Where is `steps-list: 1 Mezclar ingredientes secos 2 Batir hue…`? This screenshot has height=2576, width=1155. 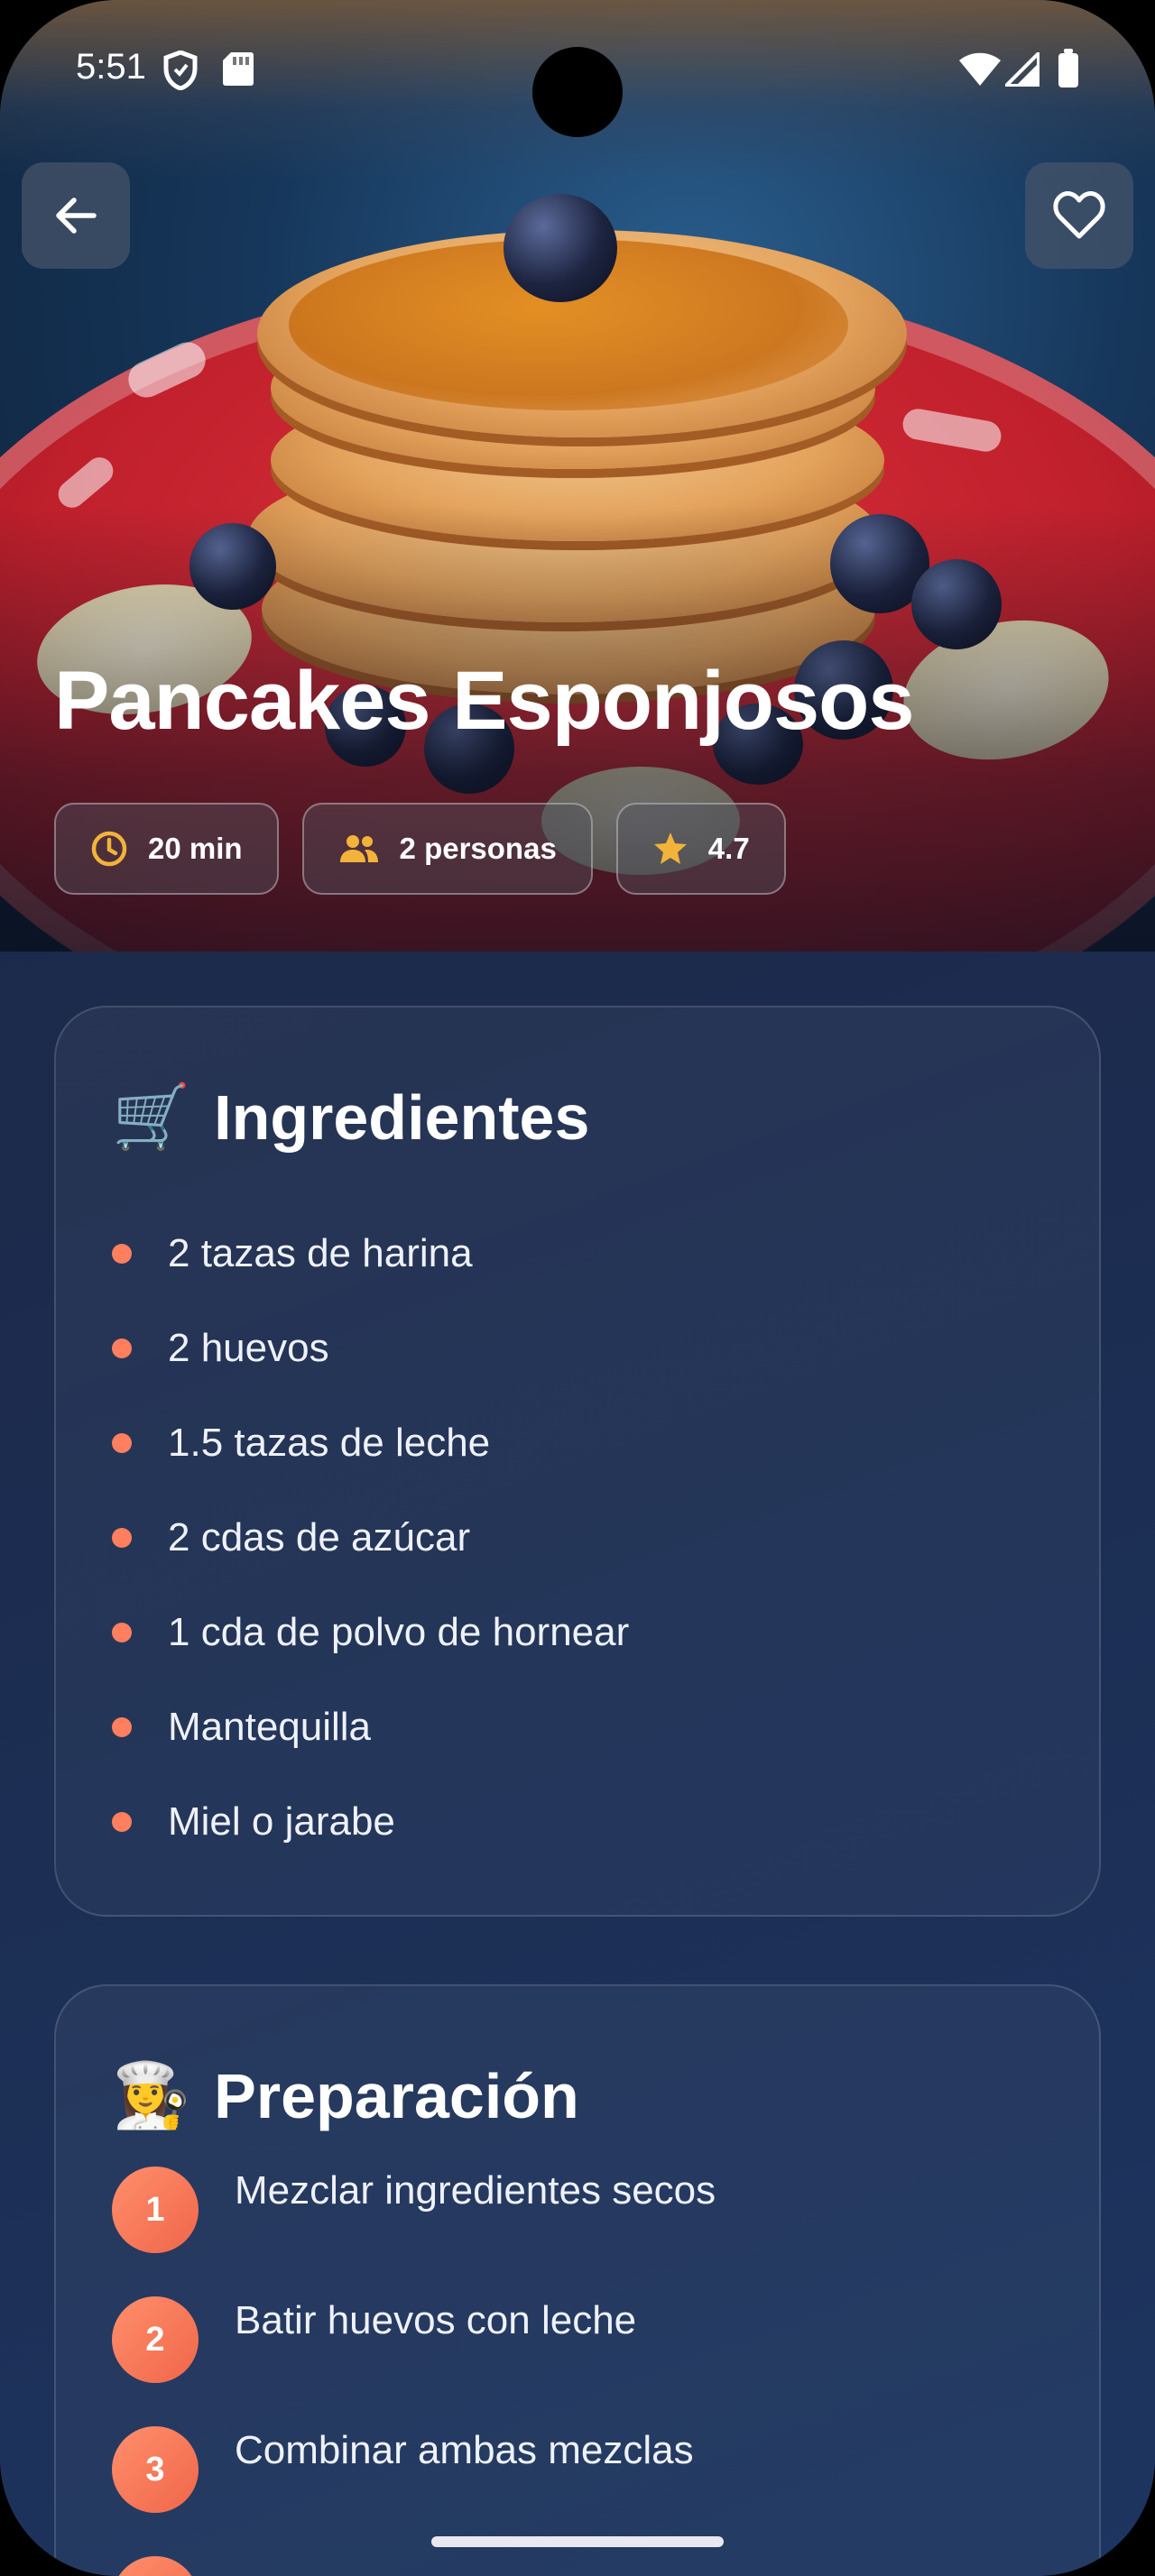 steps-list: 1 Mezclar ingredientes secos 2 Batir hue… is located at coordinates (414, 2371).